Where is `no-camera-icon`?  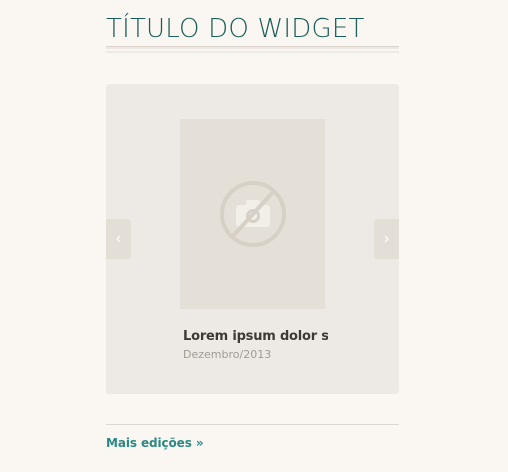 no-camera-icon is located at coordinates (253, 214).